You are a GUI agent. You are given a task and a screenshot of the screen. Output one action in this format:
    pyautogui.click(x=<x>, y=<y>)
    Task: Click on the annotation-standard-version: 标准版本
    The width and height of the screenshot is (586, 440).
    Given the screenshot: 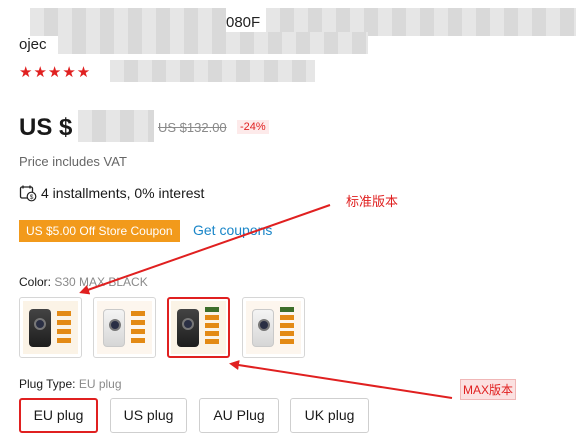 What is the action you would take?
    pyautogui.click(x=372, y=201)
    